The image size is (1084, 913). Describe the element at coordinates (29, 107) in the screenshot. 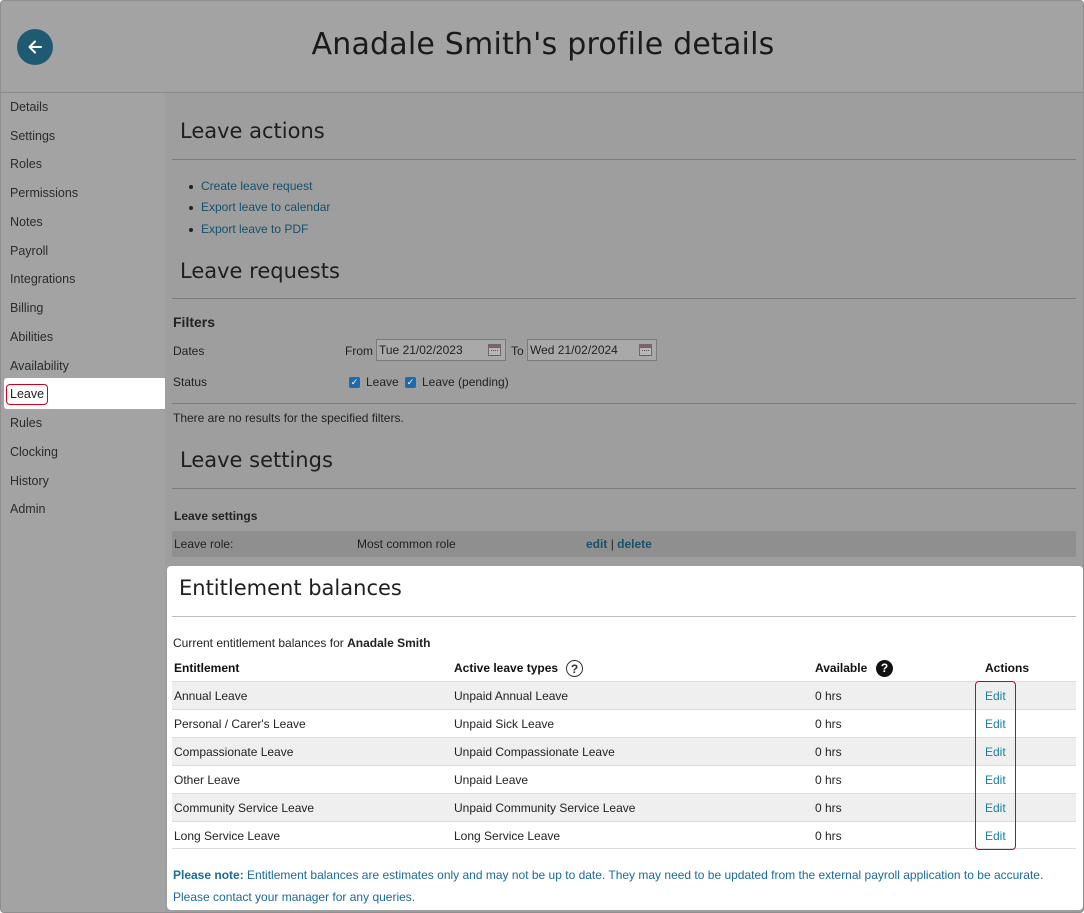

I see `sidebar-item-details: Details` at that location.